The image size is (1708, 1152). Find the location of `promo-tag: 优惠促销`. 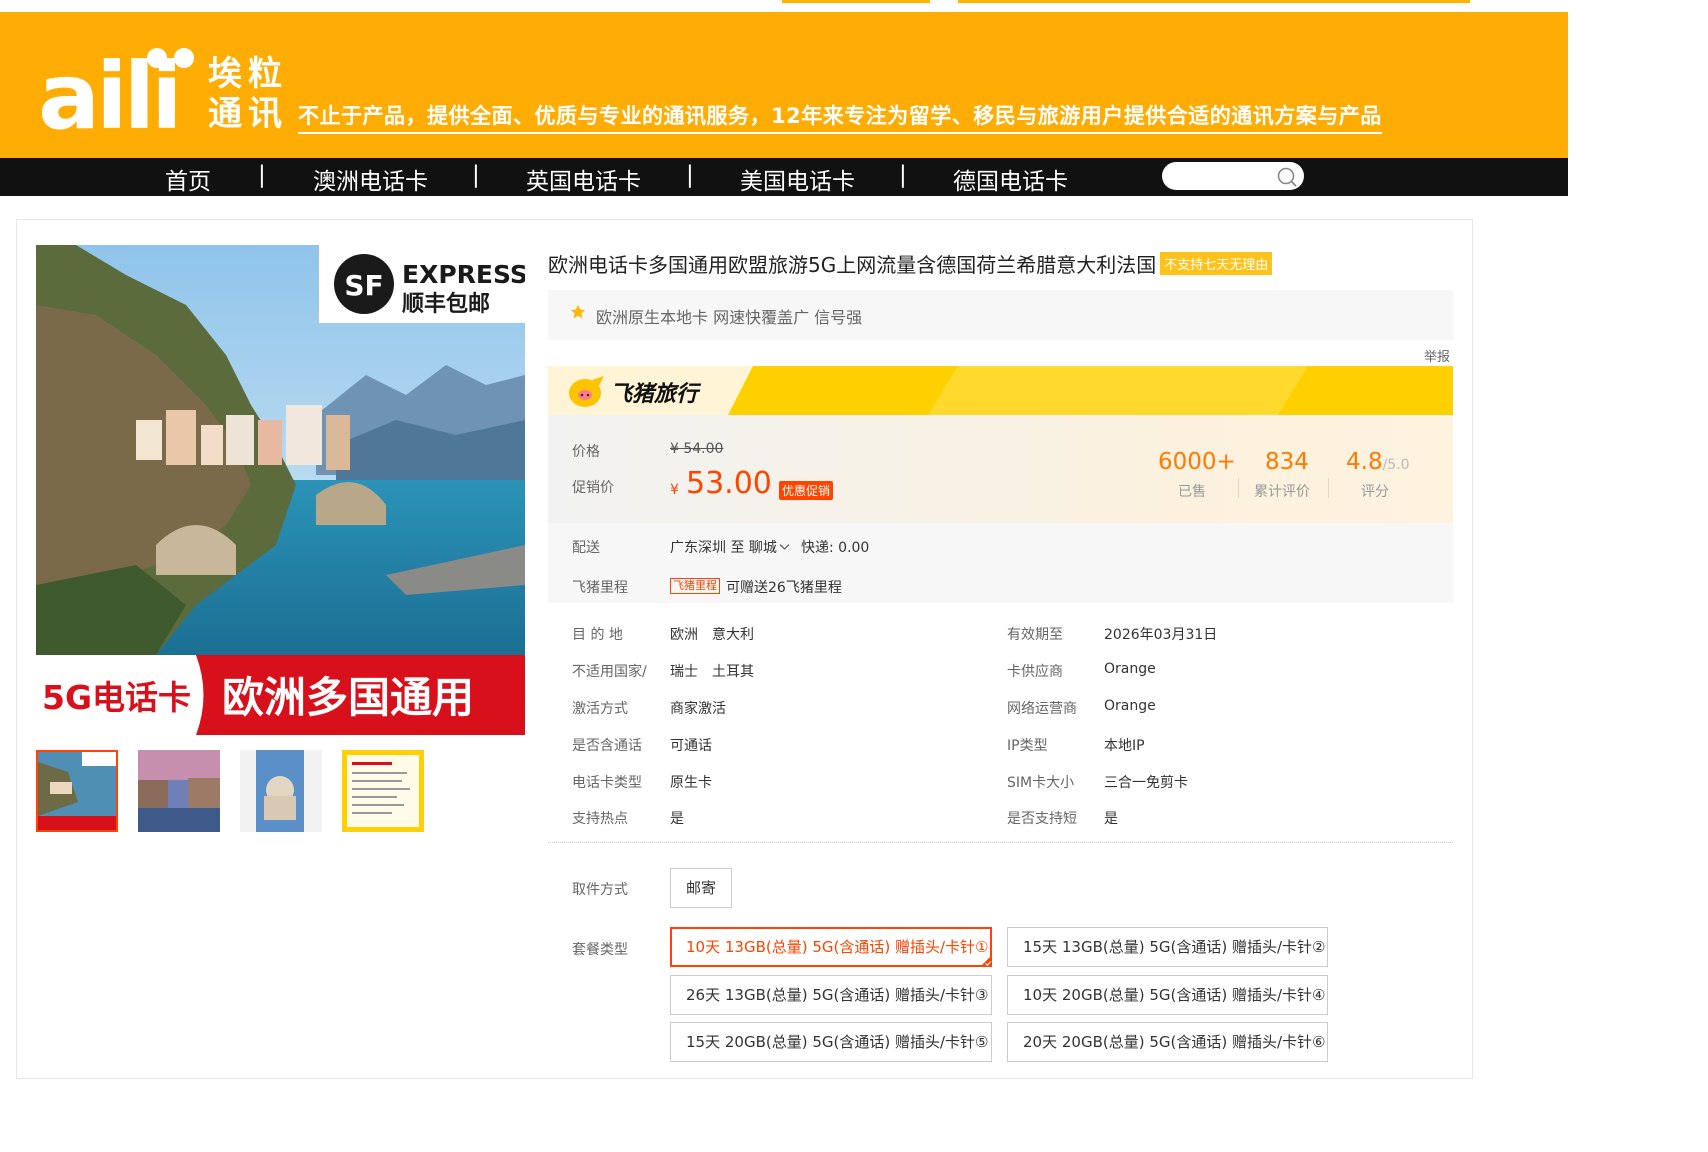

promo-tag: 优惠促销 is located at coordinates (806, 490).